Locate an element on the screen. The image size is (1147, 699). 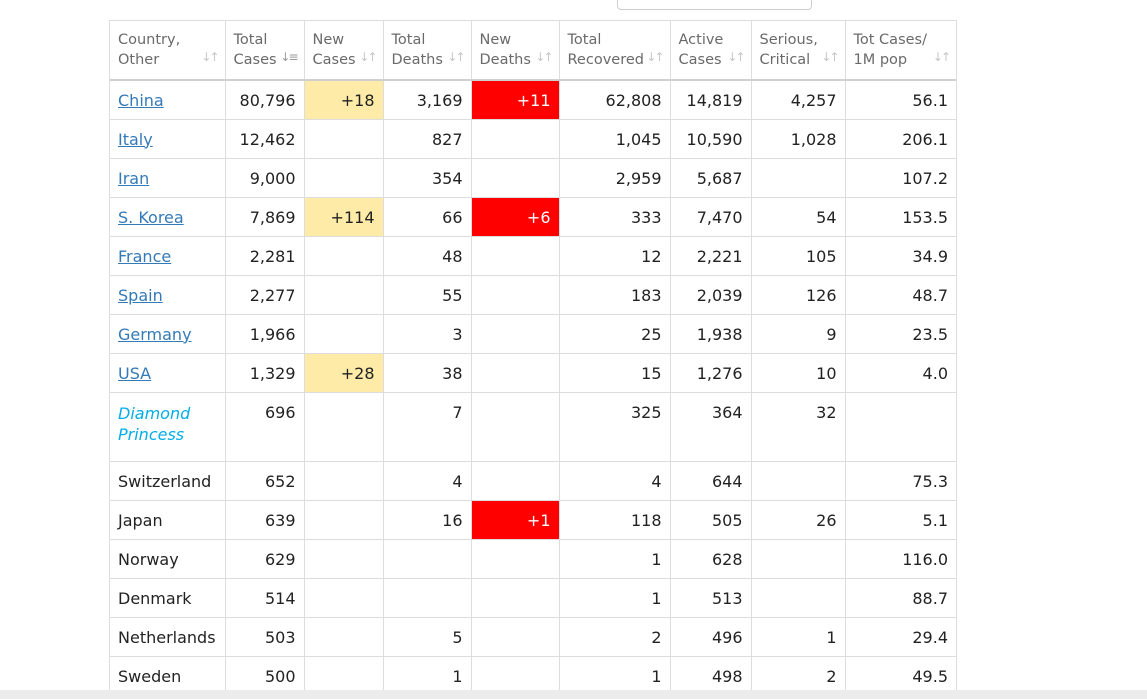
active-cases-cell: 2,039 is located at coordinates (711, 295).